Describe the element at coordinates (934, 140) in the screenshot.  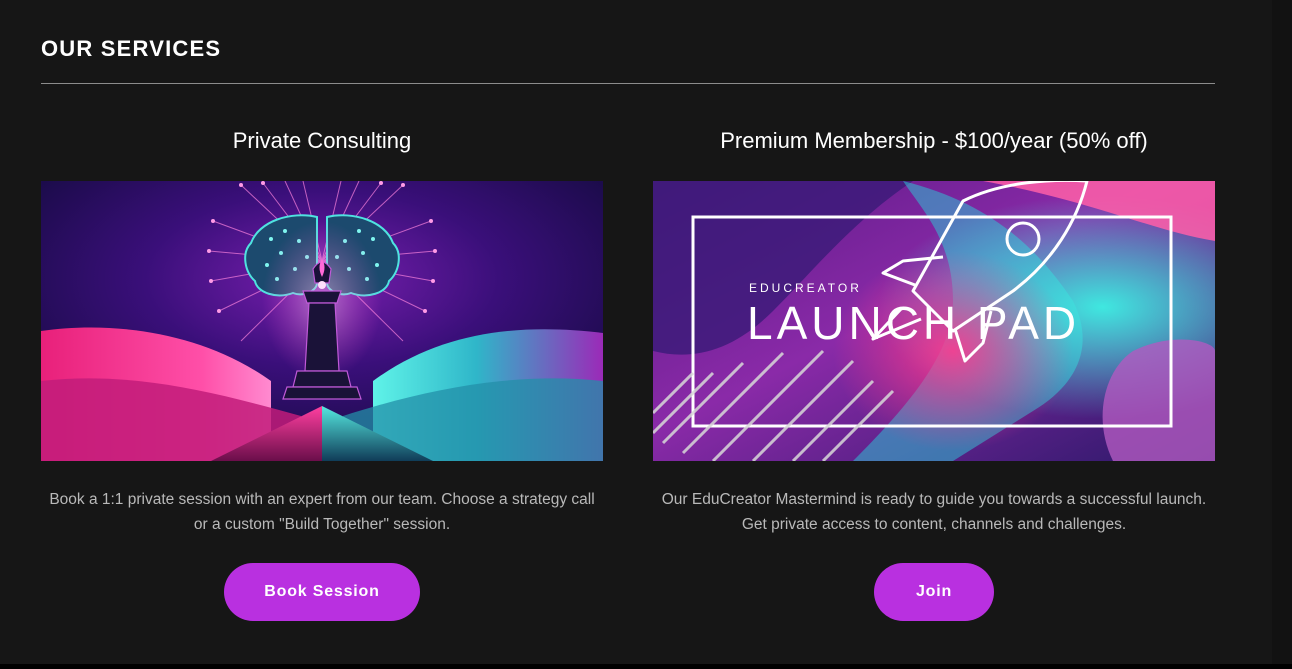
I see `service-title: Premium Membership - $100/year (50% off)` at that location.